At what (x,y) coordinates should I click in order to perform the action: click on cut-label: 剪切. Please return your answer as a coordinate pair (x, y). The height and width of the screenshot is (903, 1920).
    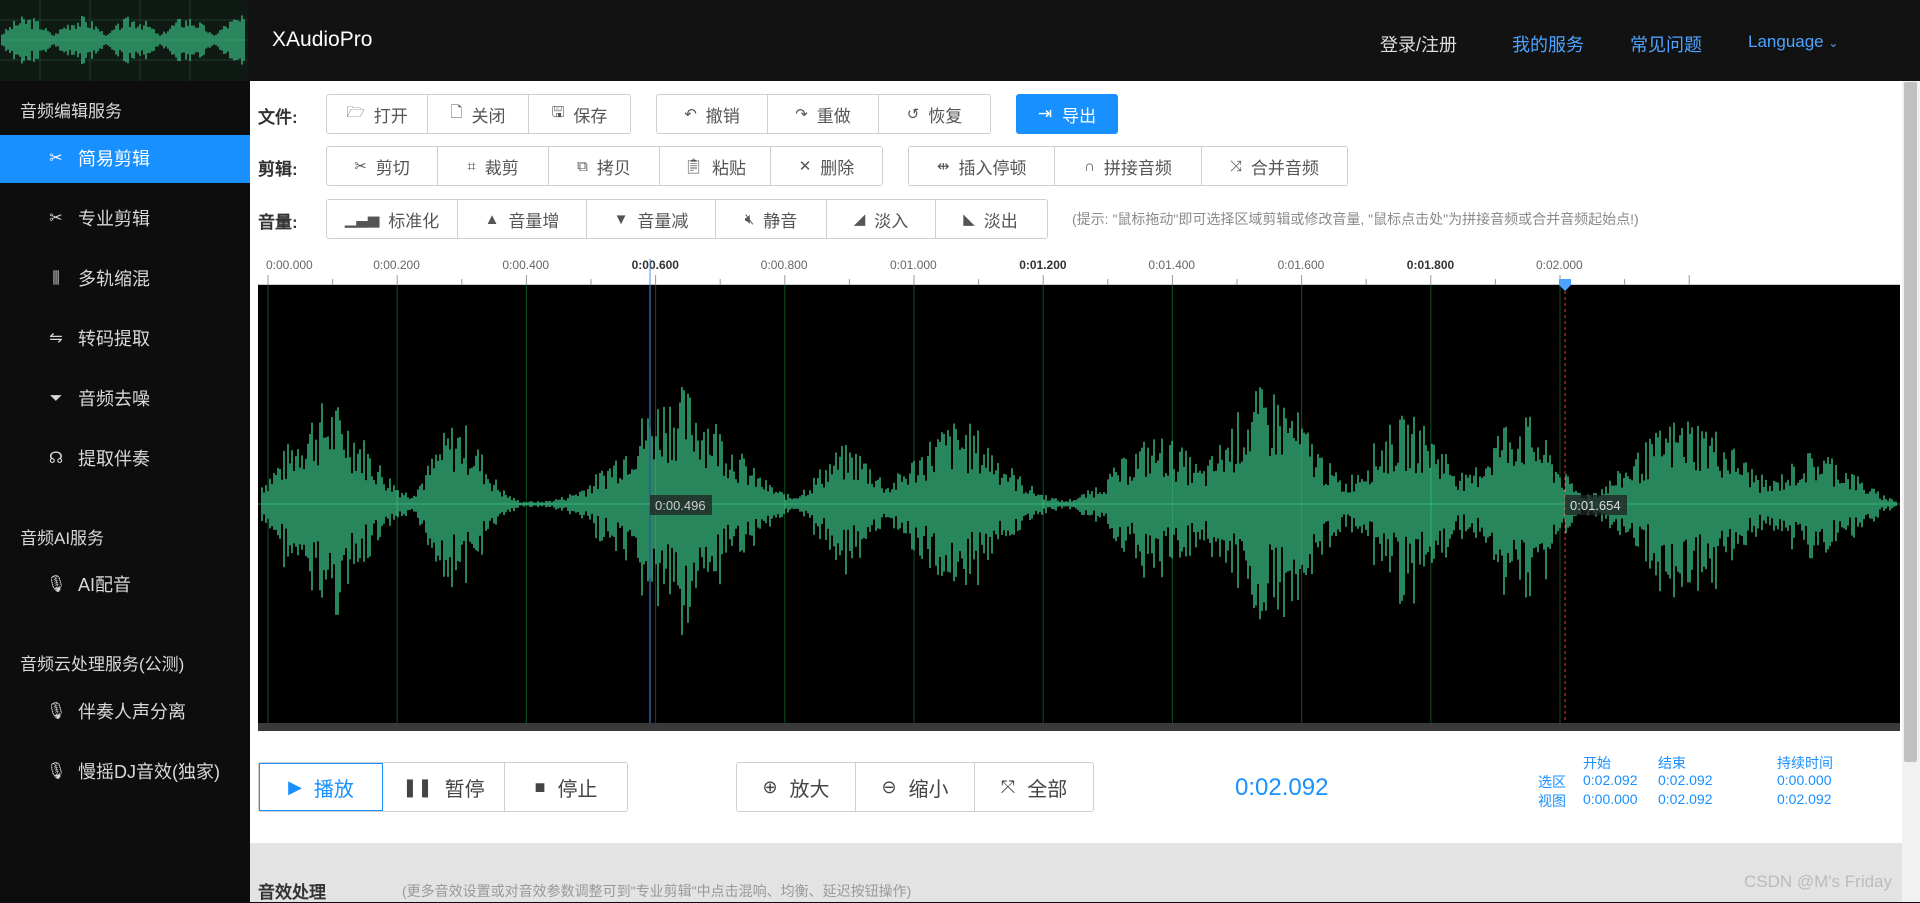
    Looking at the image, I should click on (392, 168).